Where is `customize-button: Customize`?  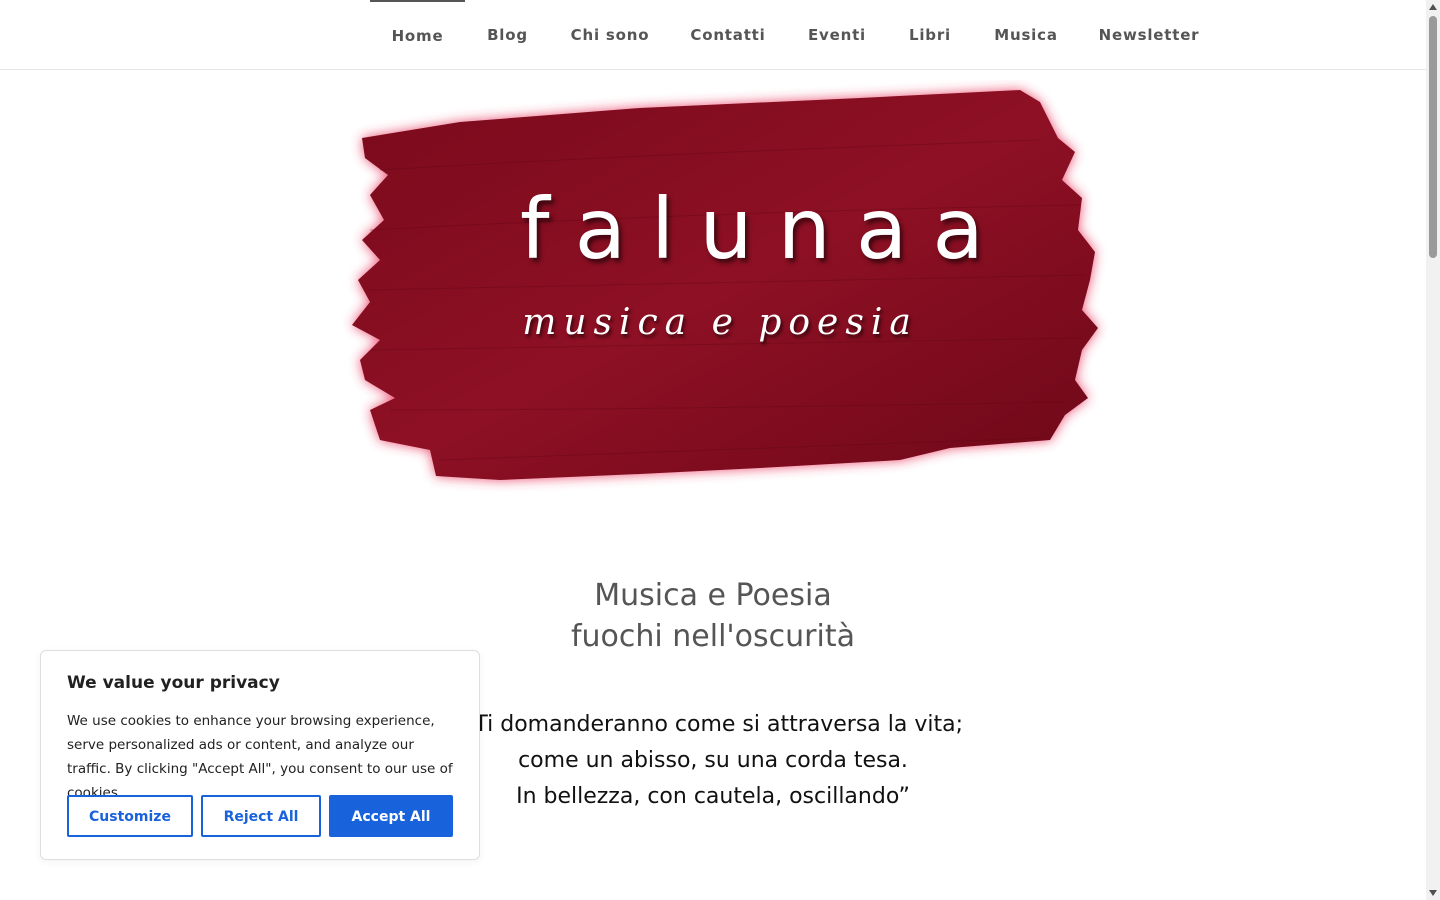 customize-button: Customize is located at coordinates (130, 816).